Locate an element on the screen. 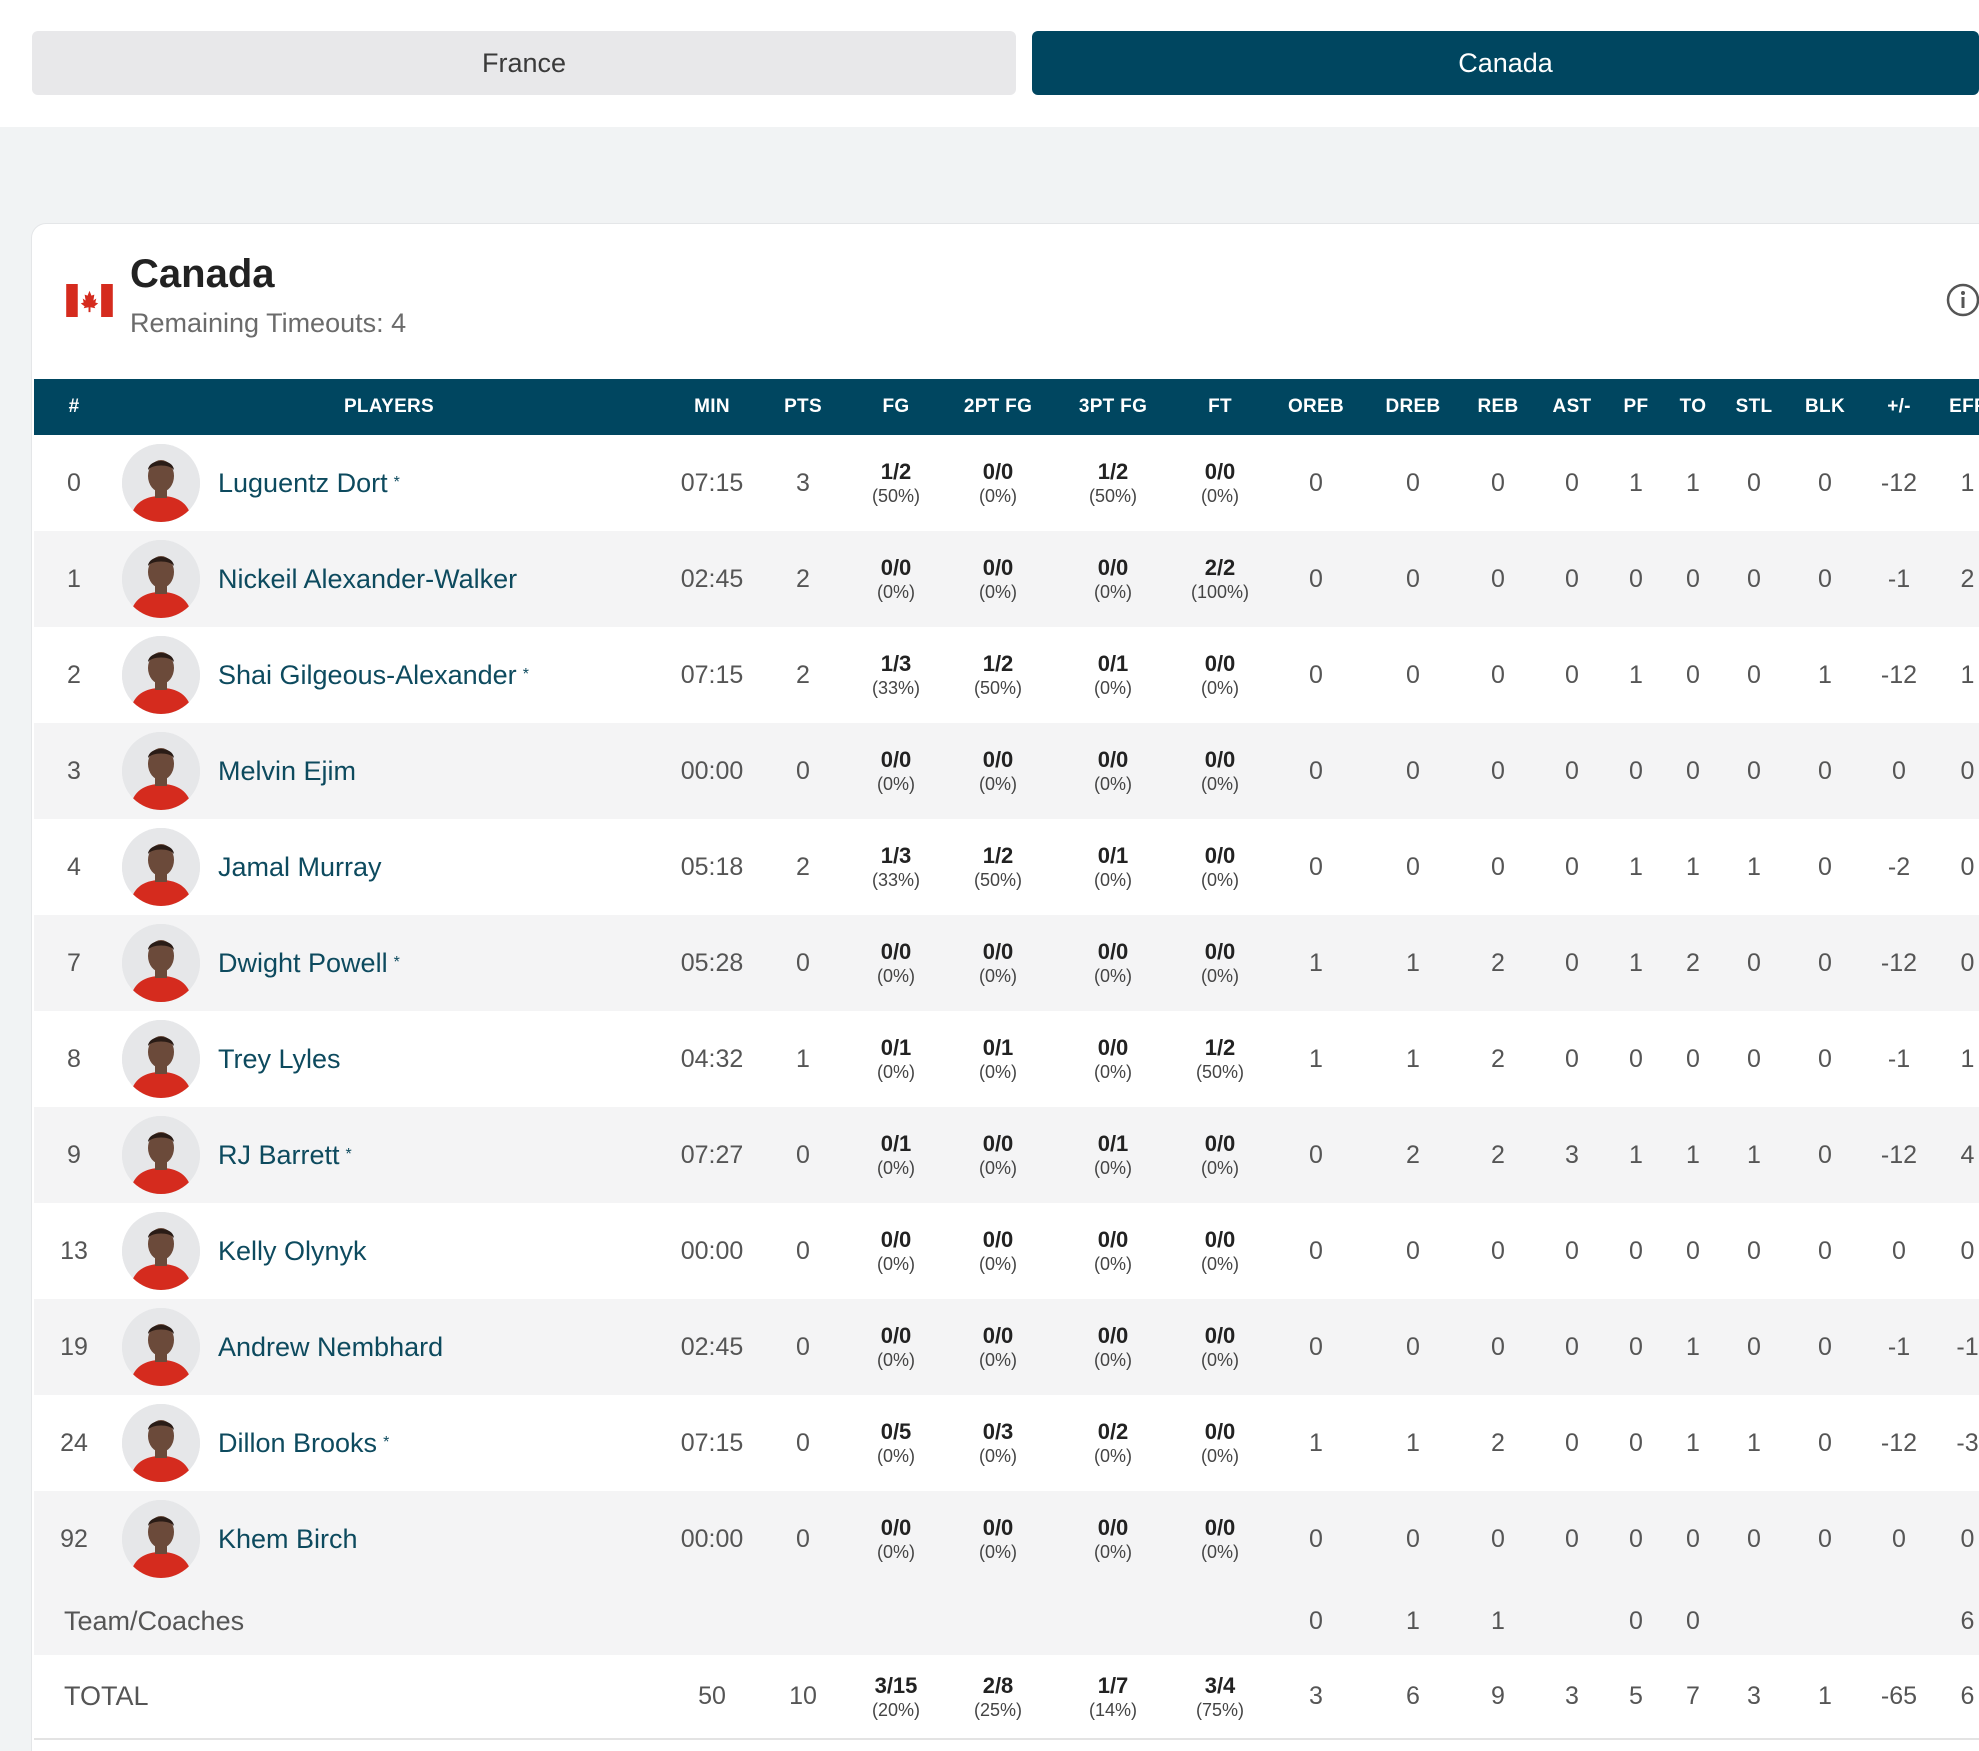 This screenshot has height=1751, width=1979. player-name-link: Shai Gilgeous-Alexander is located at coordinates (367, 675).